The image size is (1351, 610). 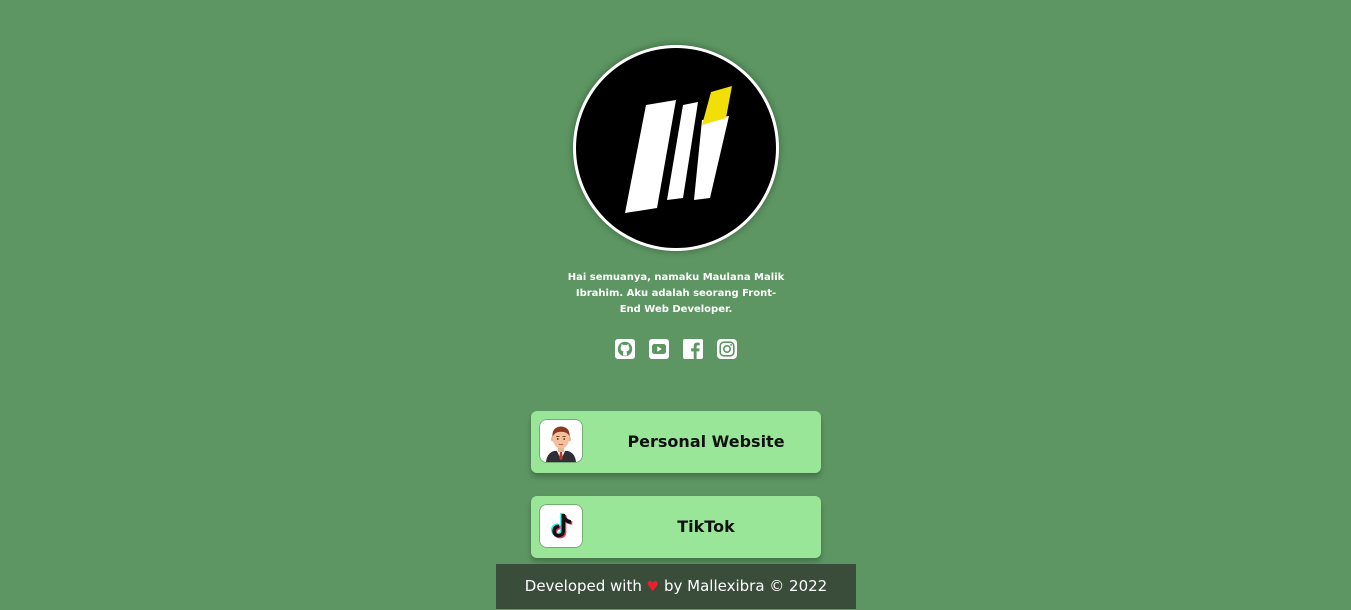 I want to click on facebook-icon, so click(x=693, y=349).